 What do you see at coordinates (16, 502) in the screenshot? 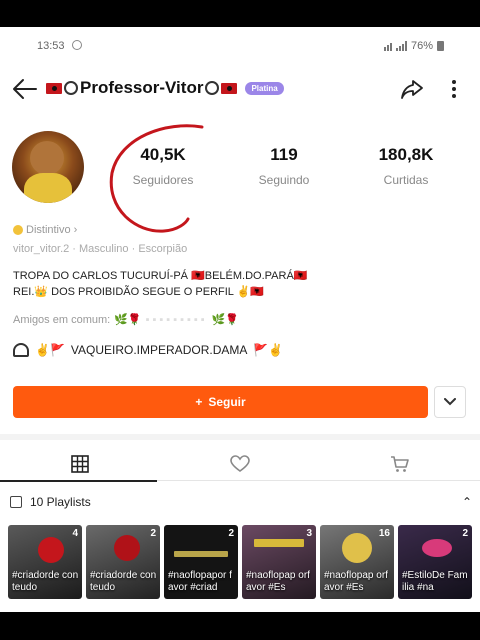
I see `playlist-icon` at bounding box center [16, 502].